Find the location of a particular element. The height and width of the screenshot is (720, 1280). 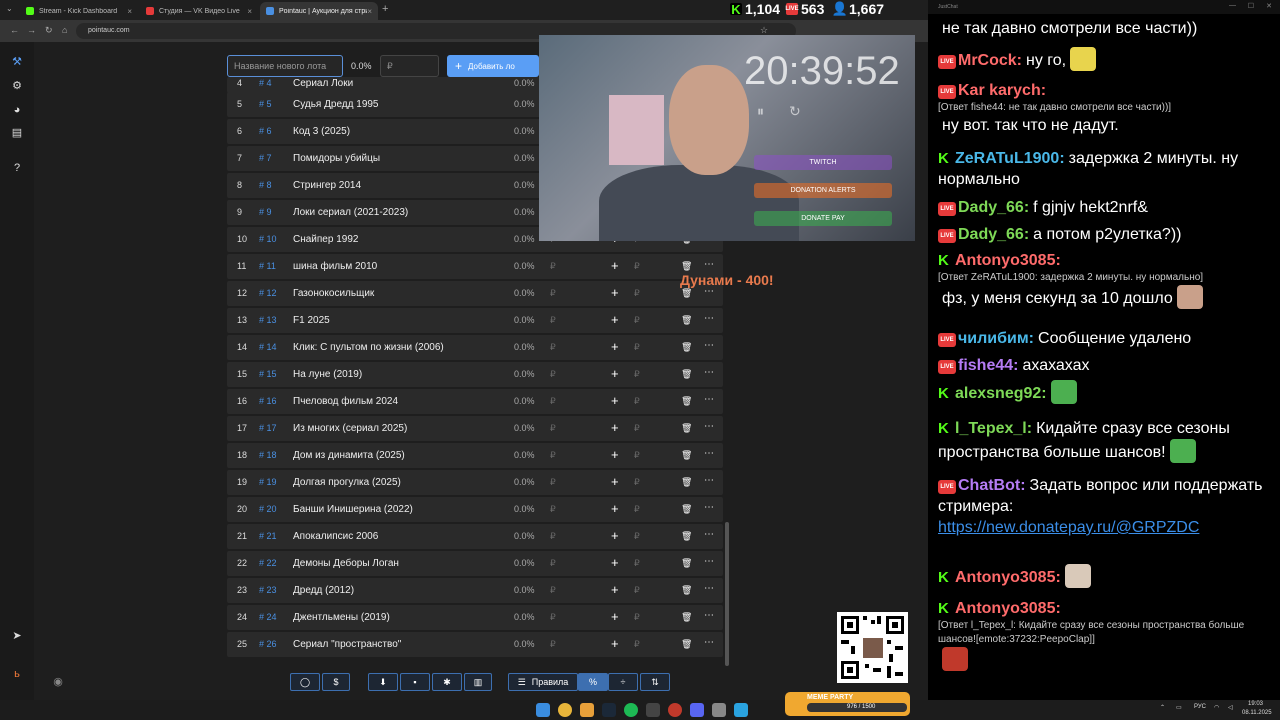

lot-id-link: # 23 is located at coordinates (268, 590).